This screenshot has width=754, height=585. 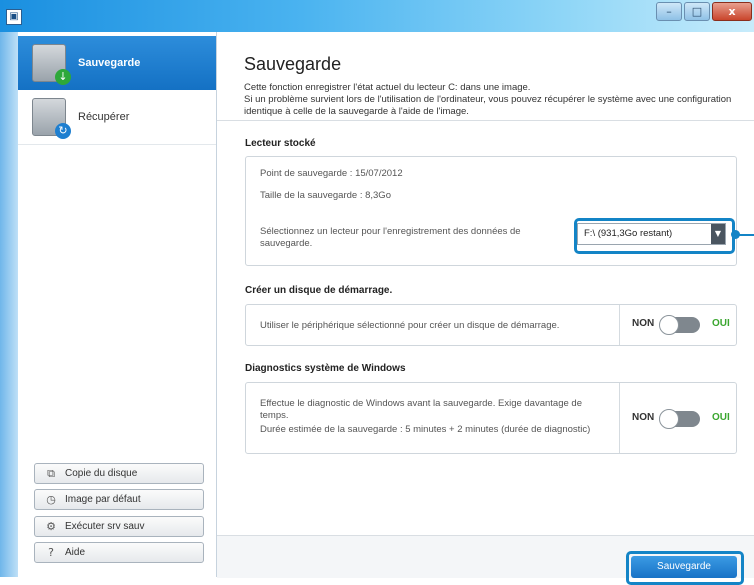 What do you see at coordinates (105, 526) in the screenshot?
I see `button-label: Exécuter srv sauv` at bounding box center [105, 526].